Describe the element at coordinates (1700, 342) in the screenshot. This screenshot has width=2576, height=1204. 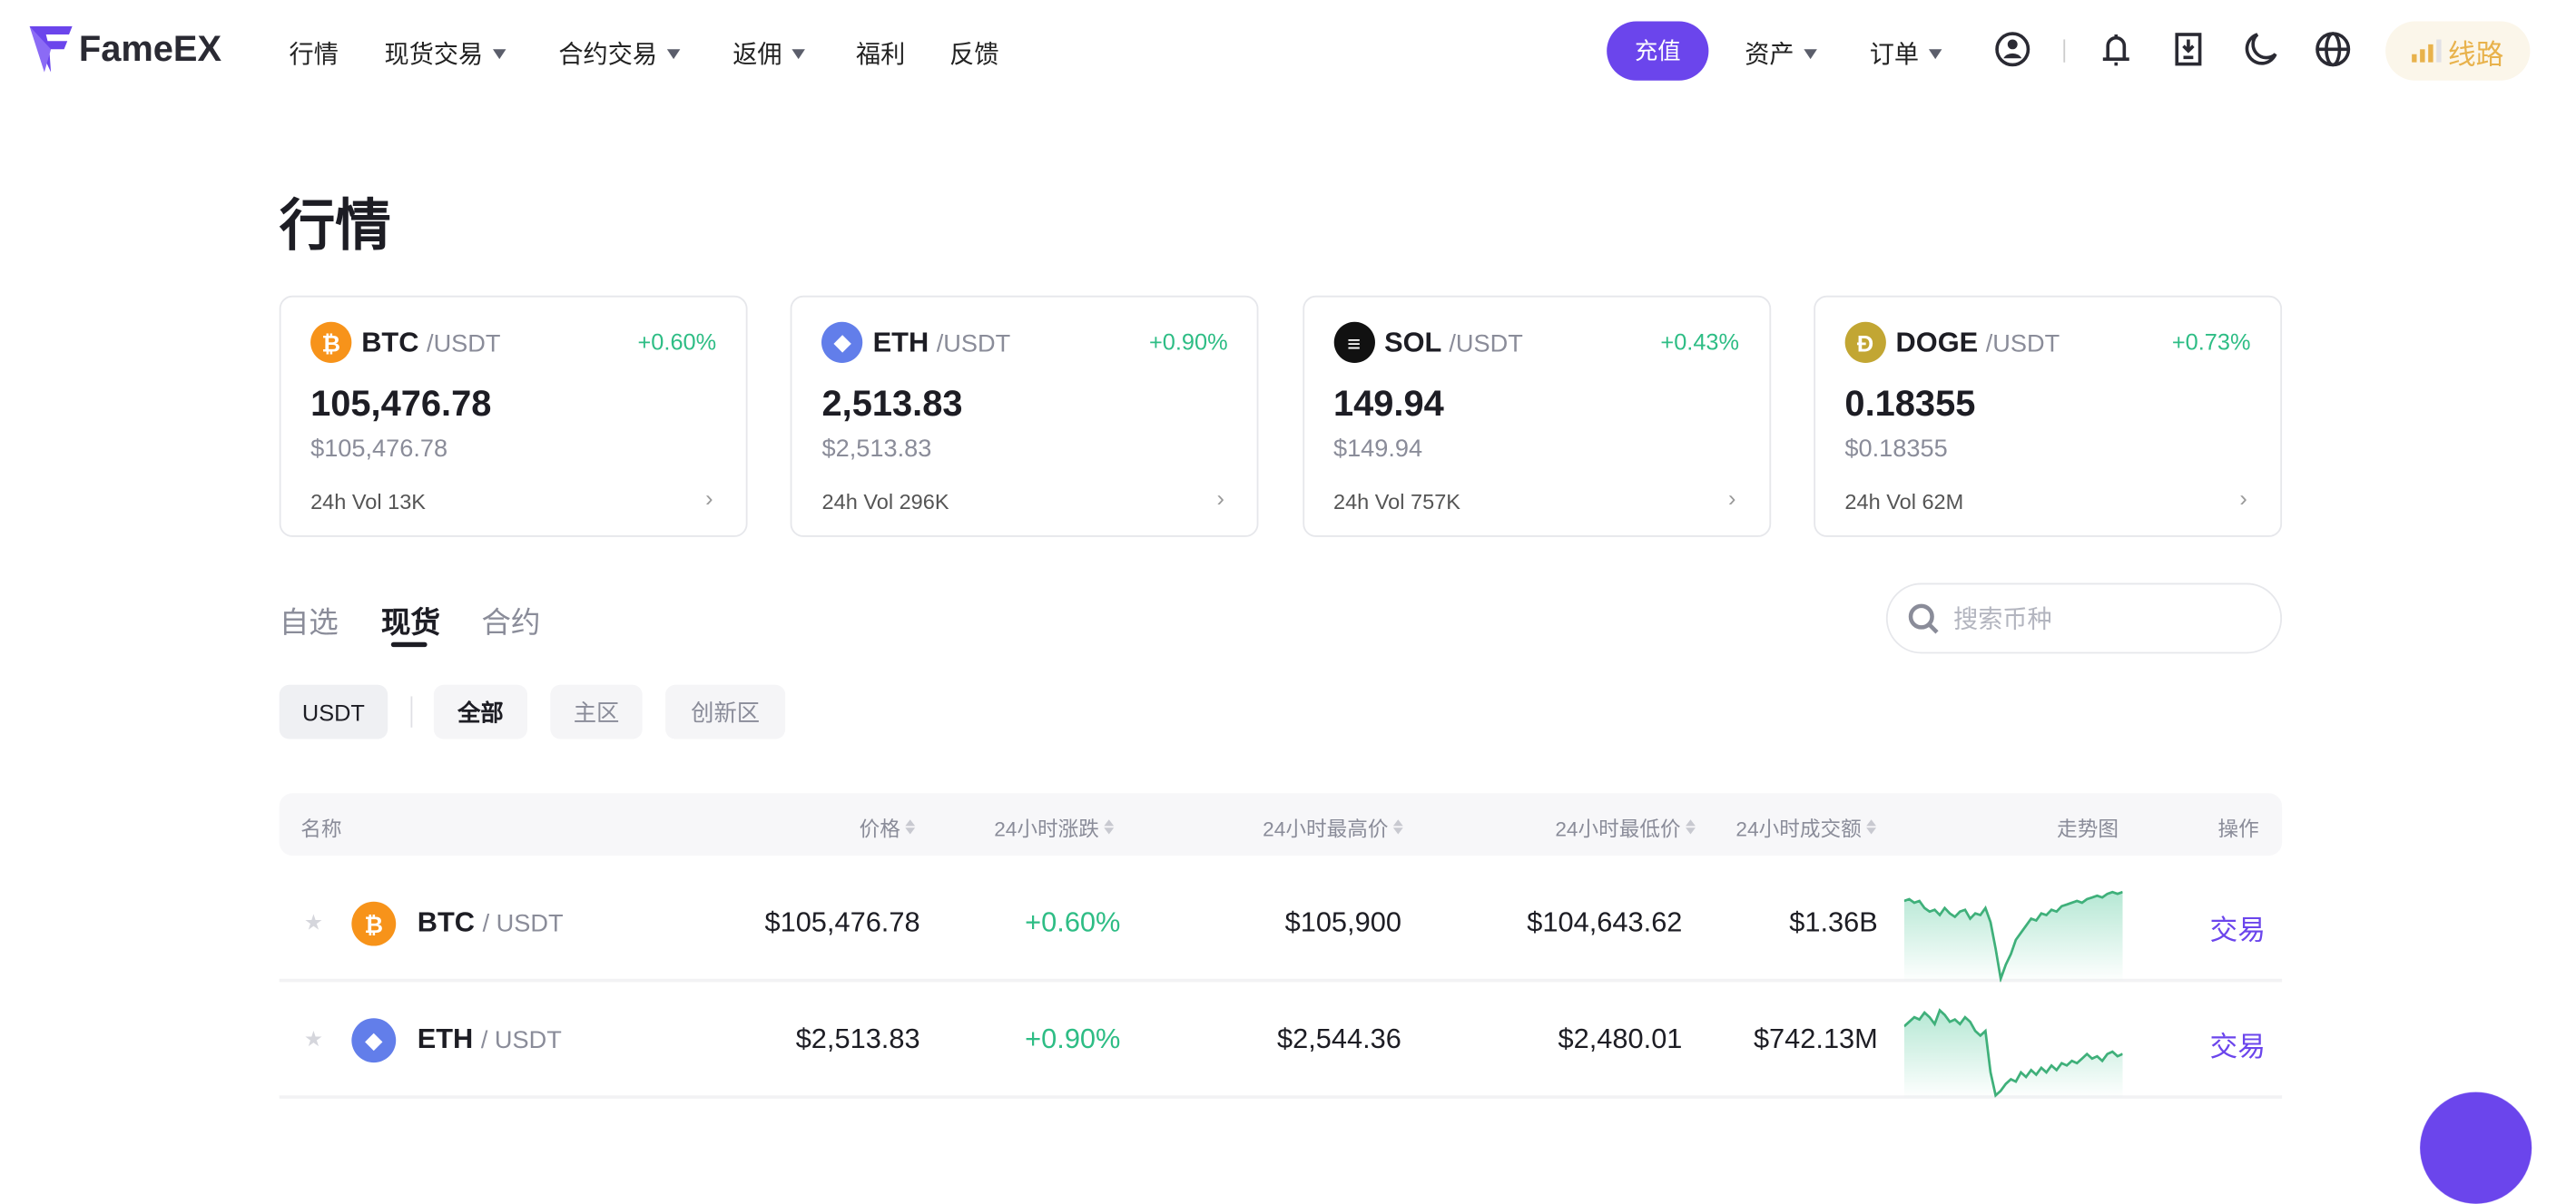
I see `card-change: +0.43%` at that location.